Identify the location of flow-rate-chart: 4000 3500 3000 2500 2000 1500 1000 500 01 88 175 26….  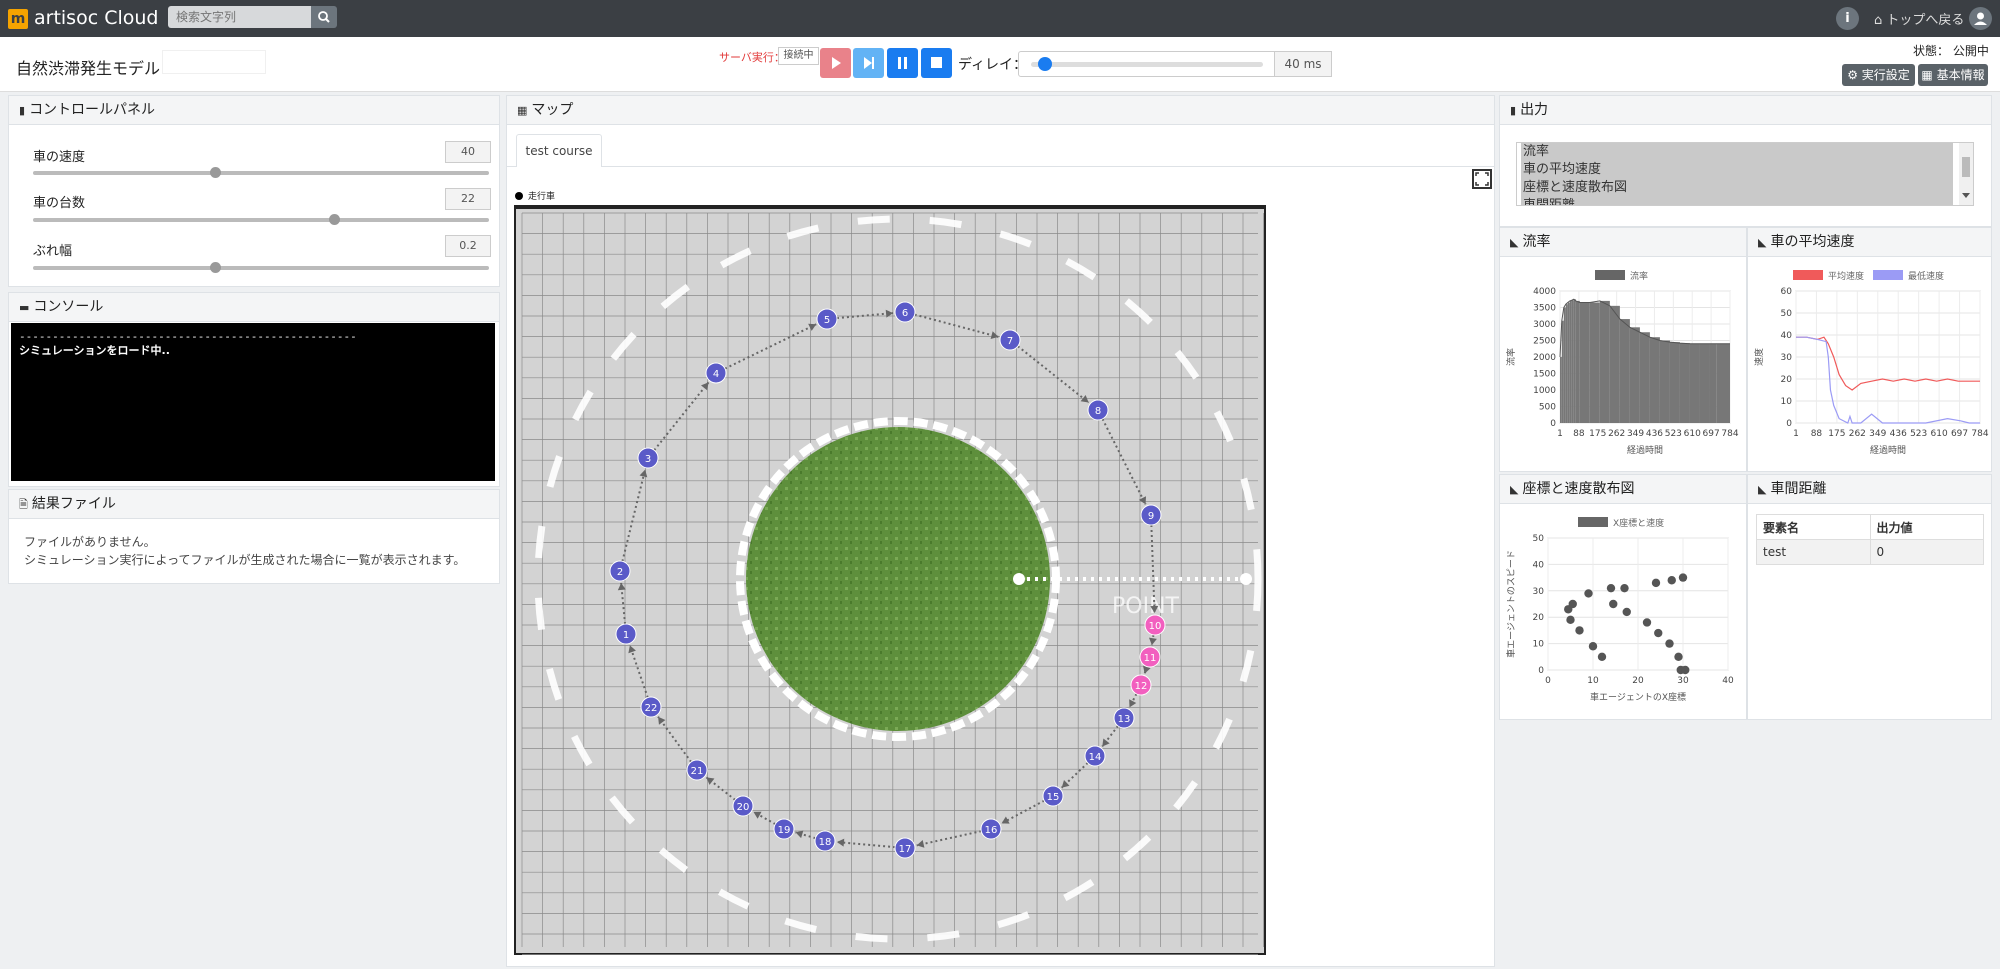
(1622, 363).